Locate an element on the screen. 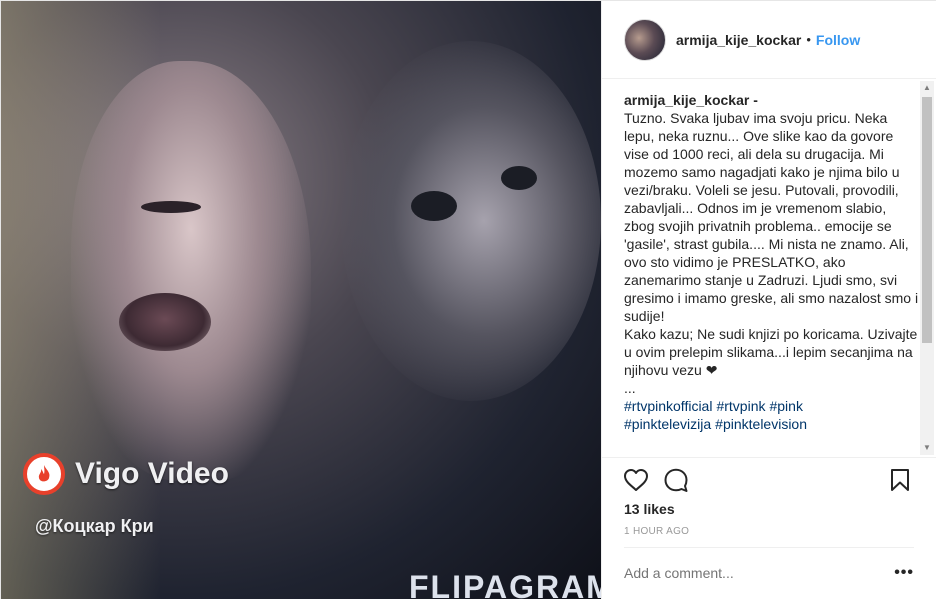 The image size is (936, 599). vigo-app-name: Vigo Video is located at coordinates (152, 473).